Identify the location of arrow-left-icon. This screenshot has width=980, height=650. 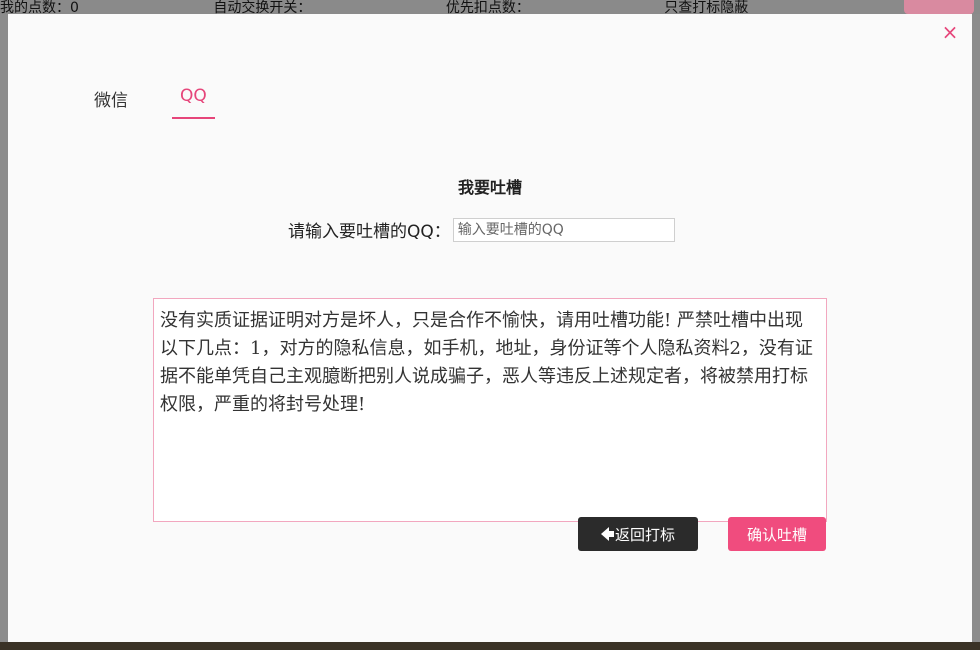
(607, 534).